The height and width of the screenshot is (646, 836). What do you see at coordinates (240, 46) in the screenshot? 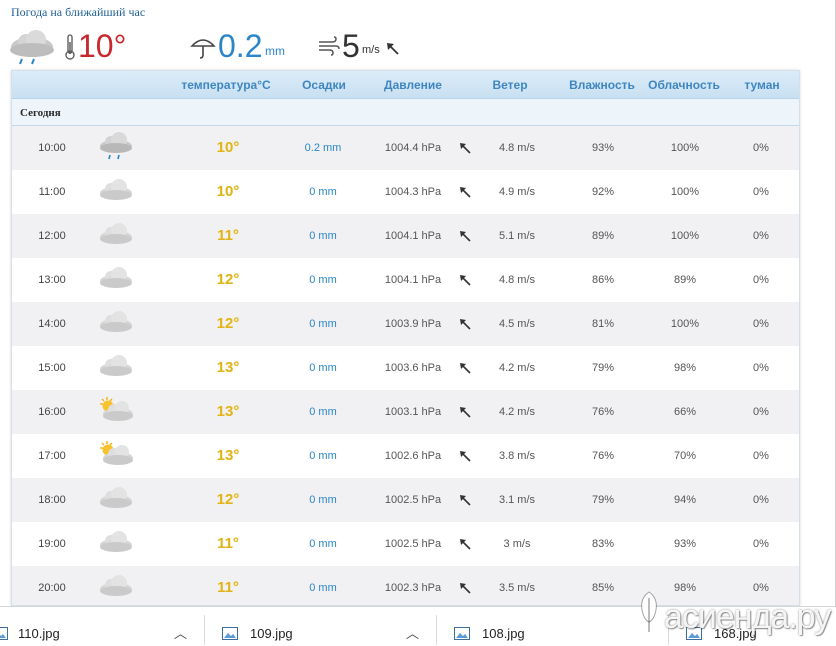
I see `current-precipitation: 0.2` at bounding box center [240, 46].